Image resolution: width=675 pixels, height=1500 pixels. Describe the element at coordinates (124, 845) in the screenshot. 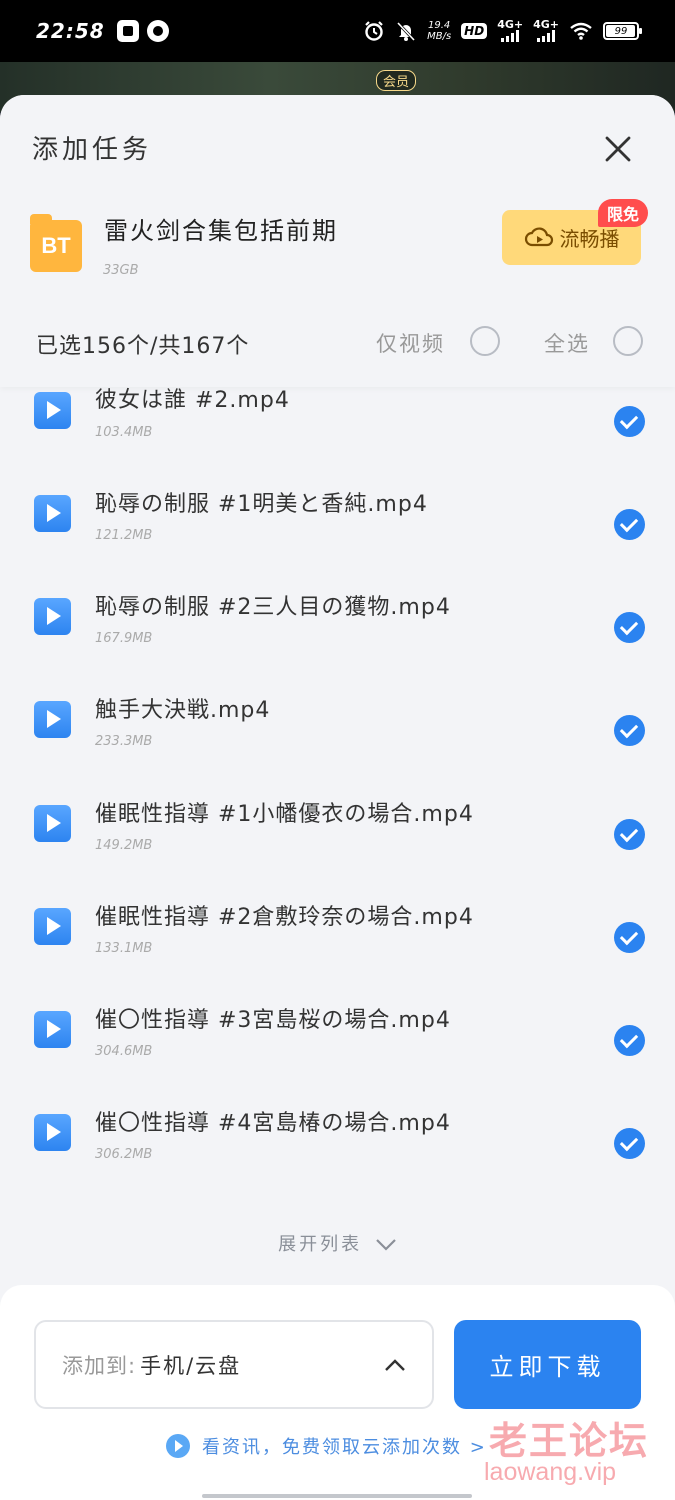

I see `file-size: 149.2MB` at that location.